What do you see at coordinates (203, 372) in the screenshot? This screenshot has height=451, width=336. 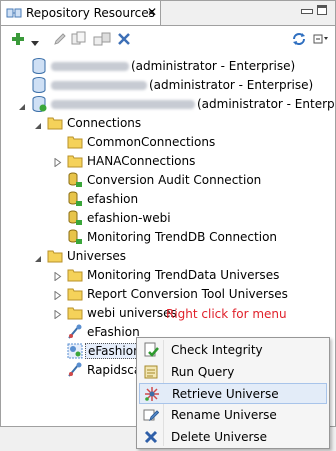 I see `menu-item-label: Run Query` at bounding box center [203, 372].